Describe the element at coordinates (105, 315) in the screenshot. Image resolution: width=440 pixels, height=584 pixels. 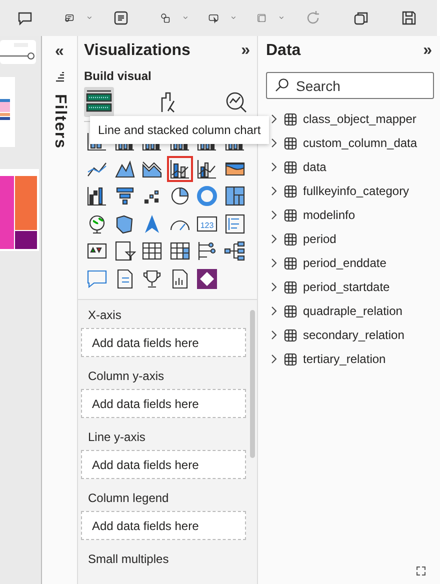
I see `field-well-label: X-axis` at that location.